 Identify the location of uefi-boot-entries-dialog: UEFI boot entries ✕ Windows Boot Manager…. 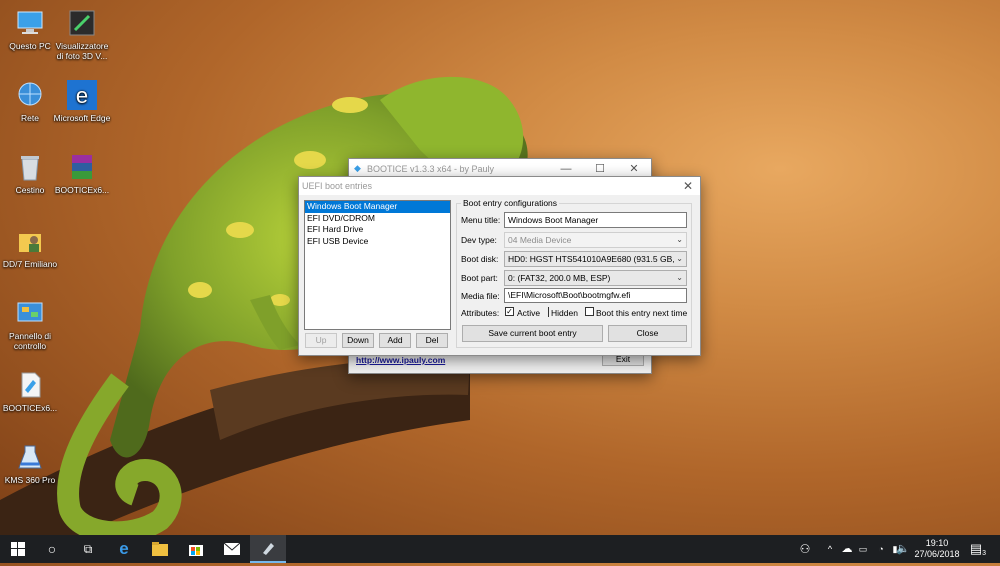
(499, 266).